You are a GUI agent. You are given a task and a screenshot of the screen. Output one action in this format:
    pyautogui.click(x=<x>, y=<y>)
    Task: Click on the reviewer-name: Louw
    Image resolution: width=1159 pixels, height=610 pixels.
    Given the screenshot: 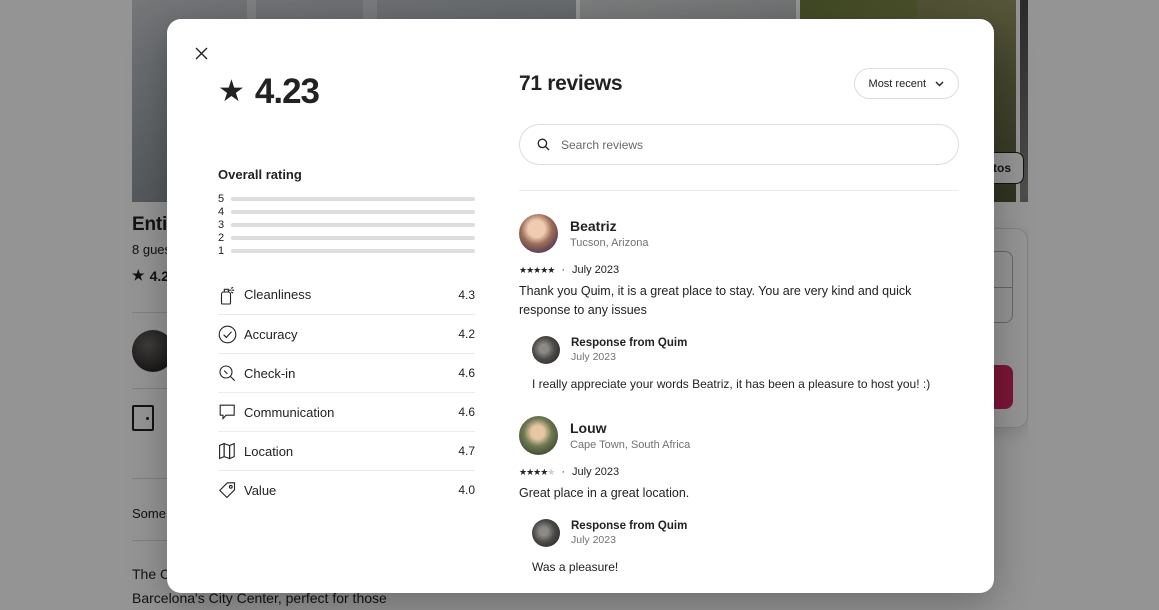 What is the action you would take?
    pyautogui.click(x=588, y=428)
    